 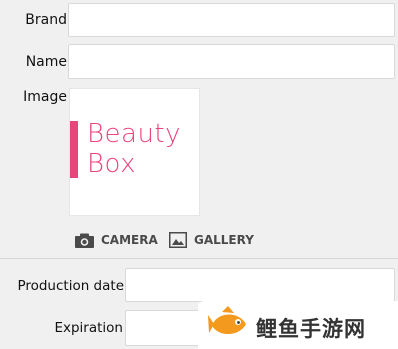 I want to click on logo-line-2: Box, so click(x=112, y=164).